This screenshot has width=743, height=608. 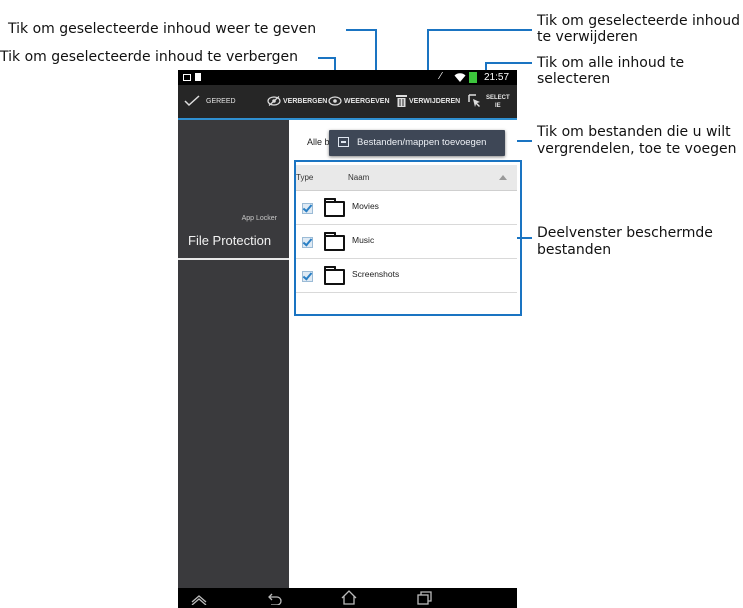 What do you see at coordinates (335, 101) in the screenshot?
I see `eye-icon` at bounding box center [335, 101].